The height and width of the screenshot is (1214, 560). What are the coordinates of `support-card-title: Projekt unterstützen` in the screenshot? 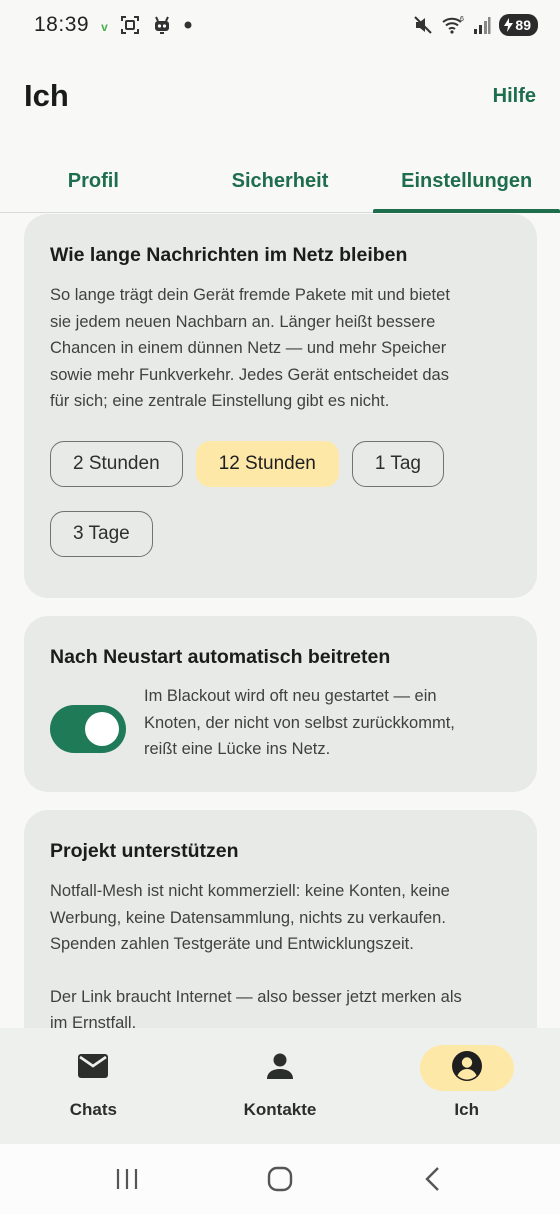 It's located at (144, 851).